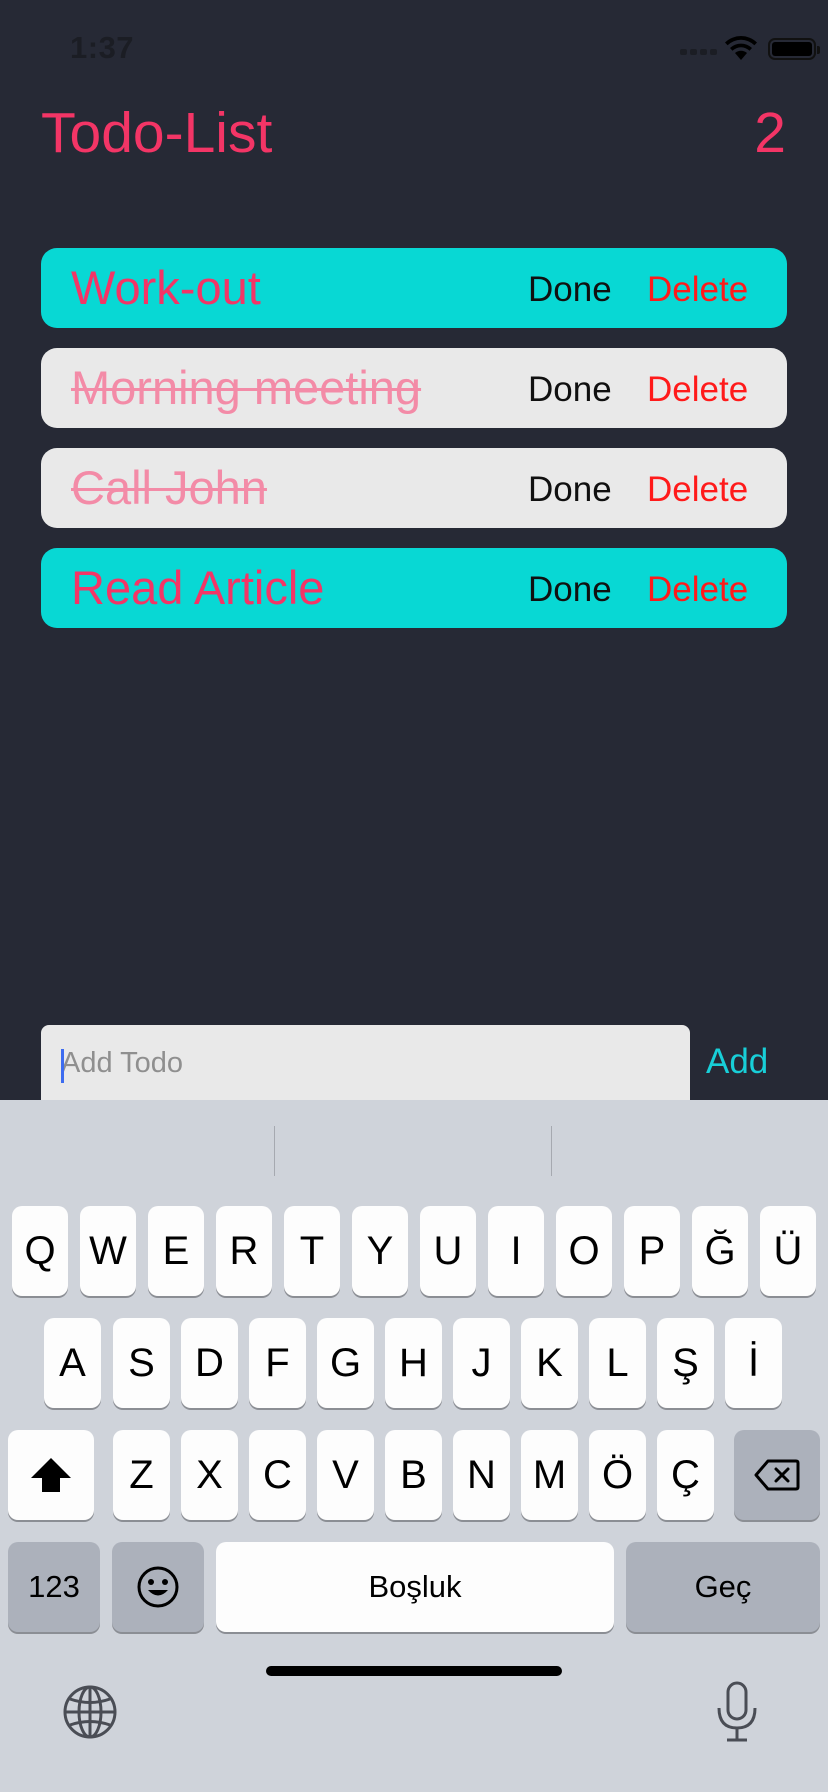 The height and width of the screenshot is (1792, 828). I want to click on todo-text: Morning meeting, so click(246, 387).